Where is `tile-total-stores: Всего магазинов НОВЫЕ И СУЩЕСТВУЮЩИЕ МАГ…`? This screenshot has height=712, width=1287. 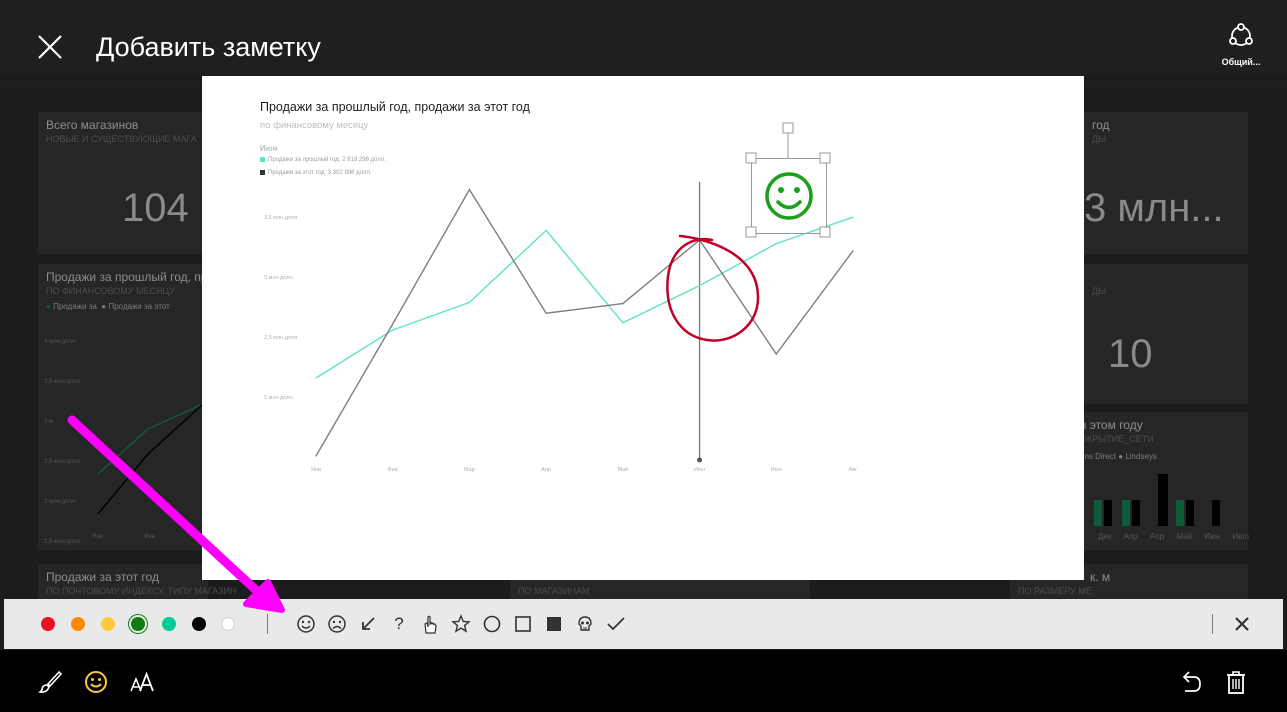
tile-total-stores: Всего магазинов НОВЫЕ И СУЩЕСТВУЮЩИЕ МАГ… is located at coordinates (123, 183).